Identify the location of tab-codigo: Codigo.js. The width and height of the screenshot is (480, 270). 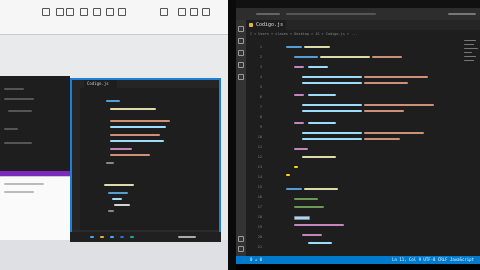
(100, 84).